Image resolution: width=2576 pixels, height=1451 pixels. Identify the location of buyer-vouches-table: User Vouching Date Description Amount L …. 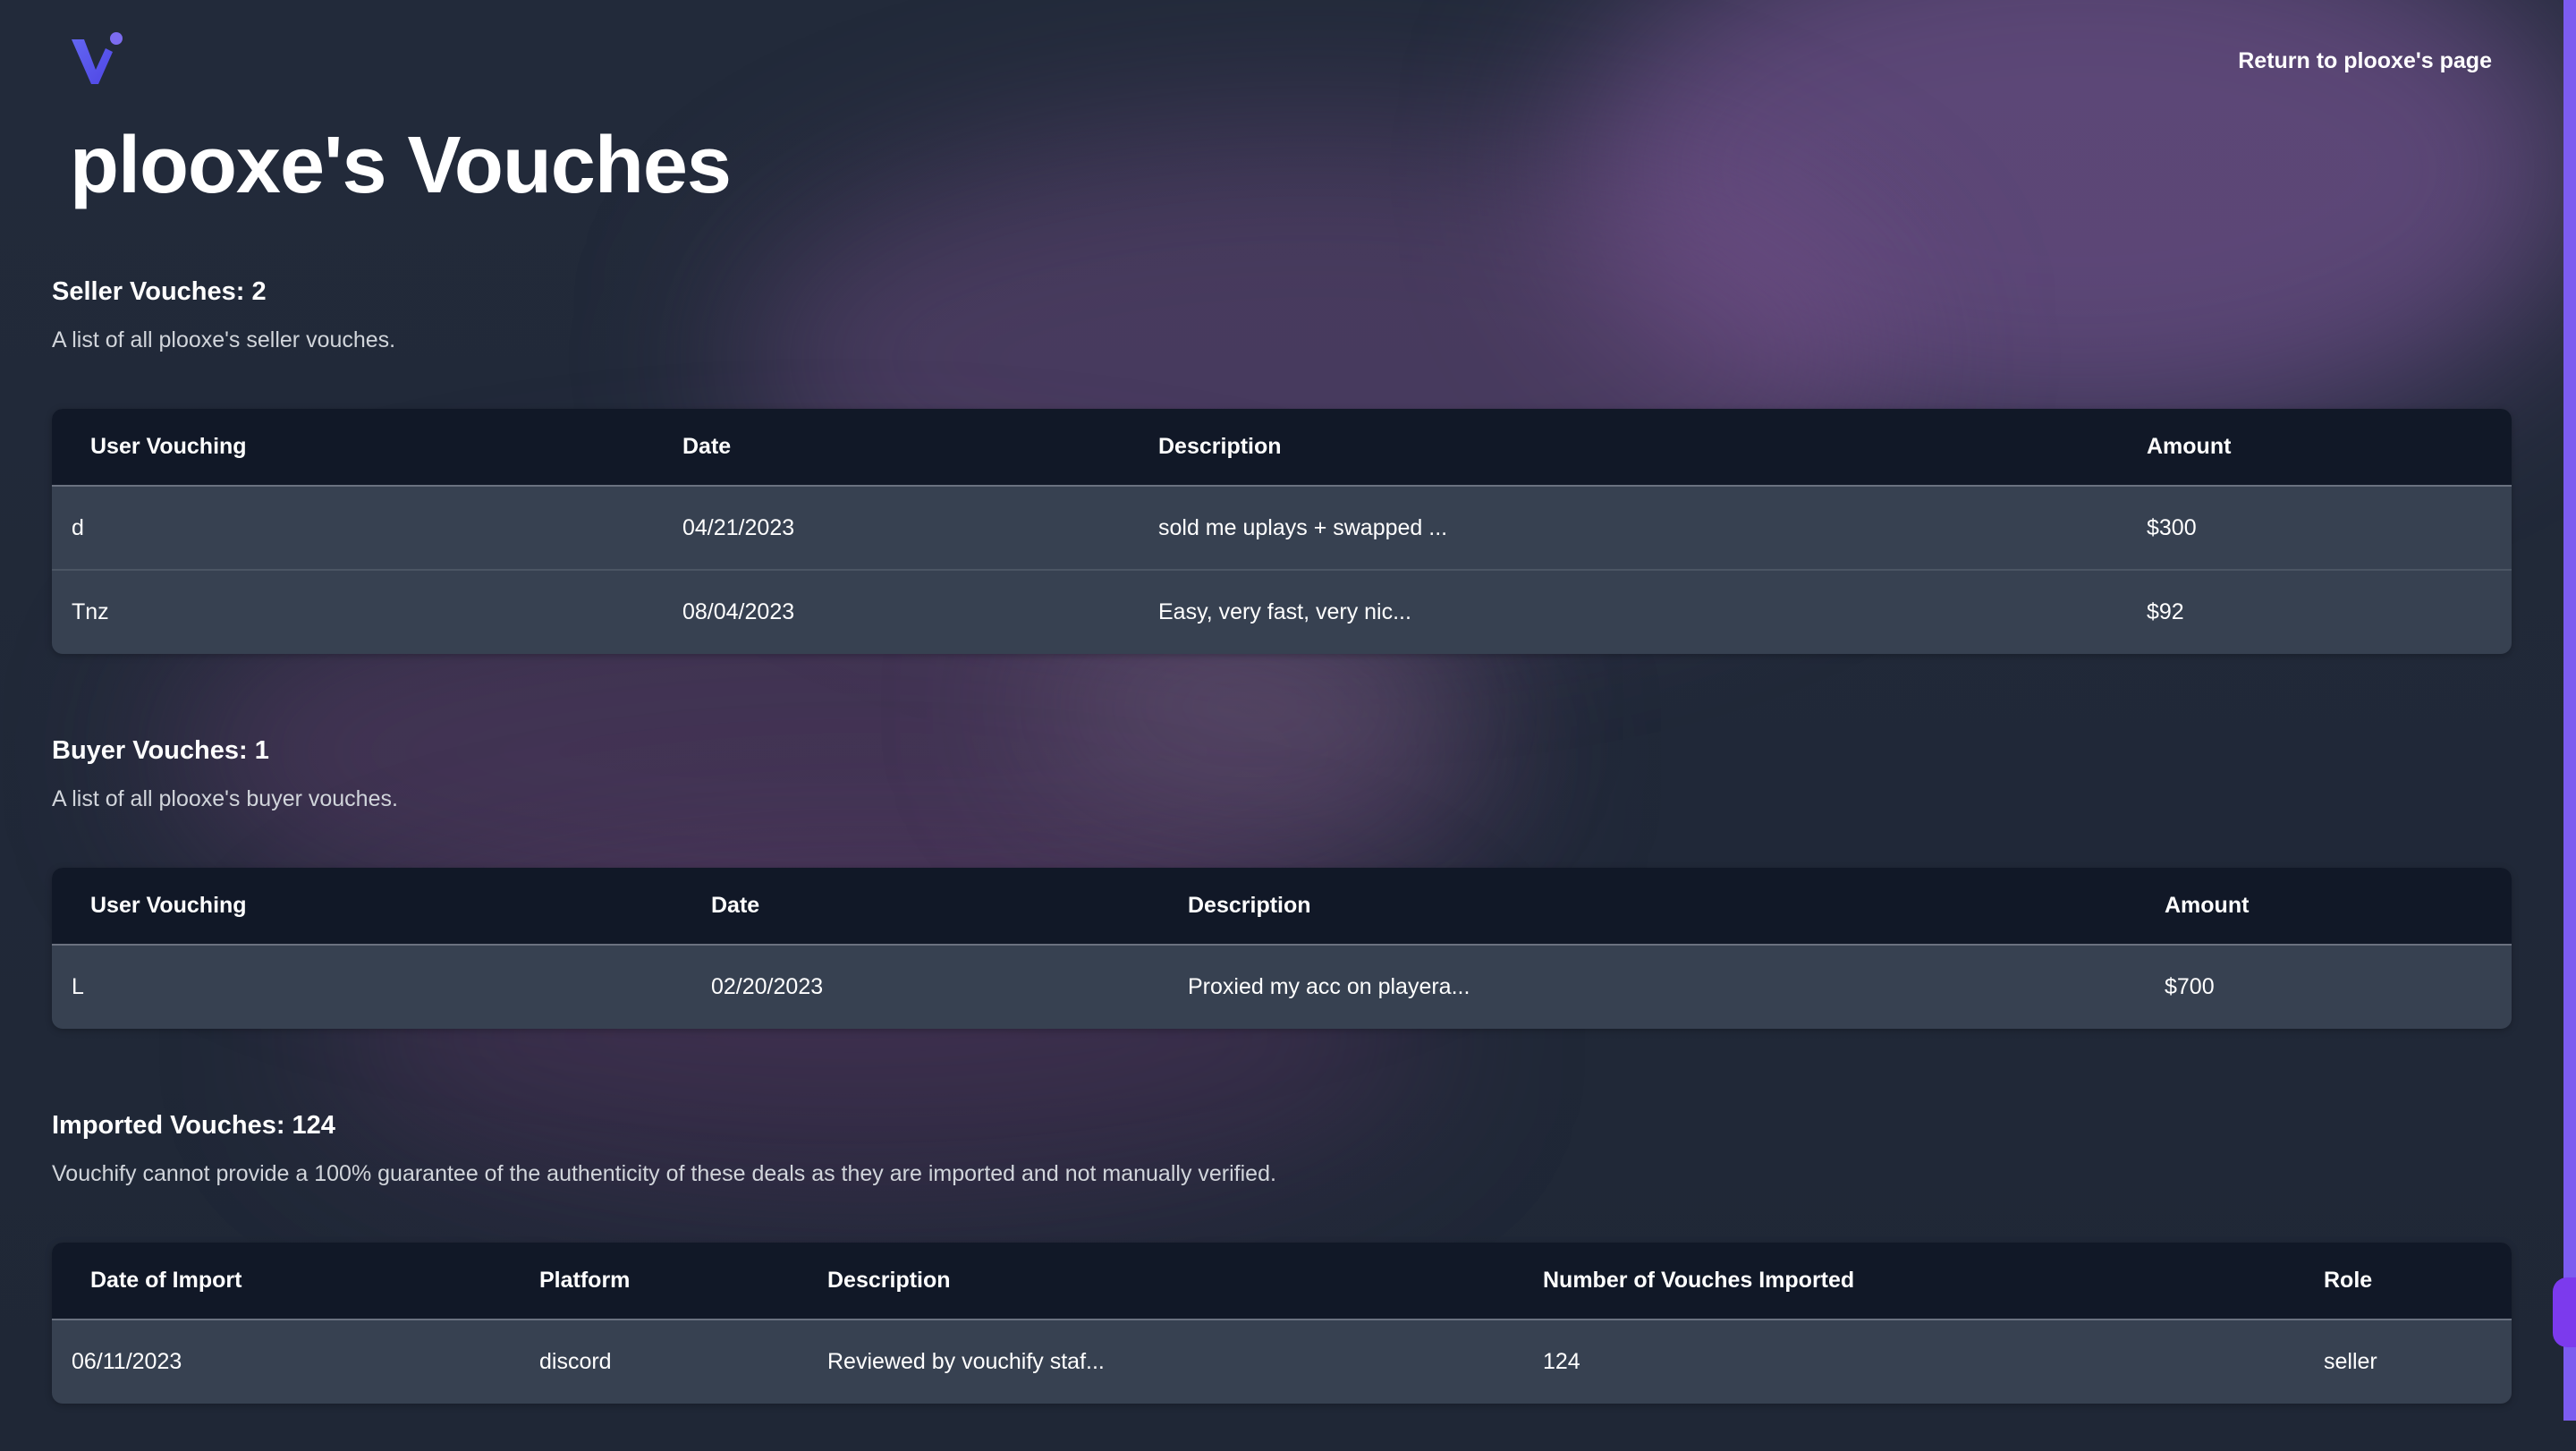
(1282, 949).